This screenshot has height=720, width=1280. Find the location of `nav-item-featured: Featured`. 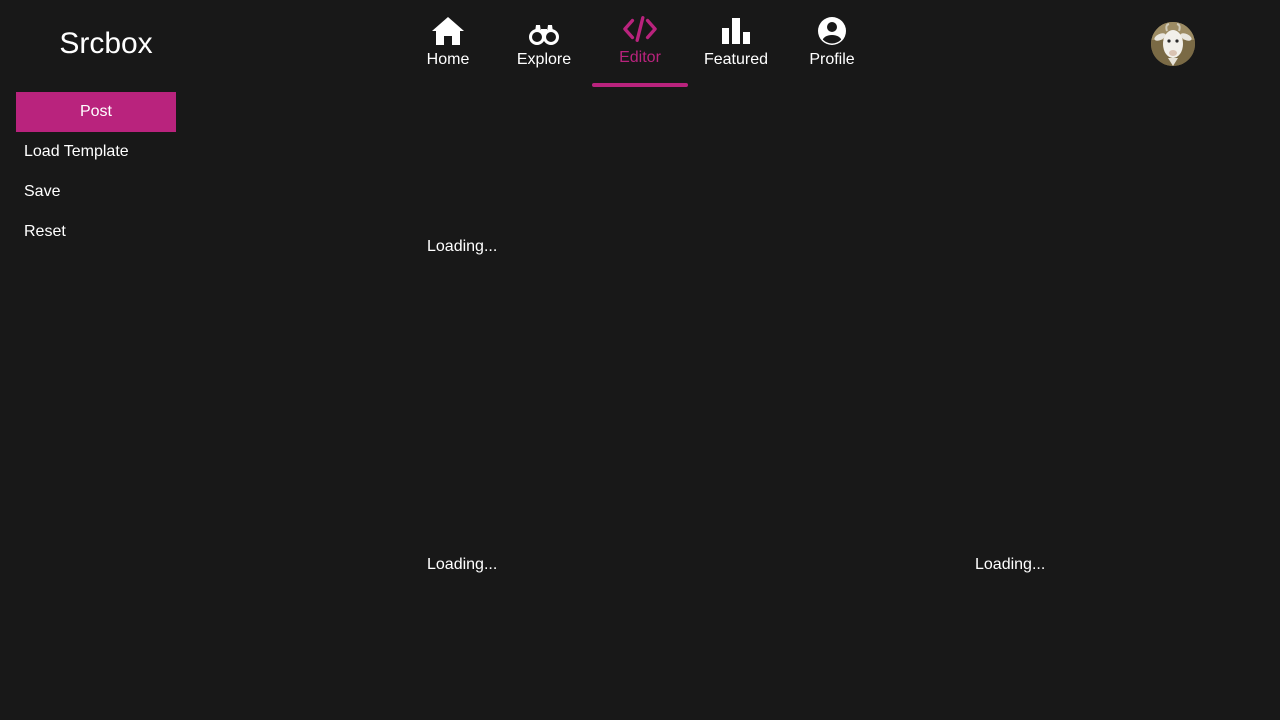

nav-item-featured: Featured is located at coordinates (736, 44).